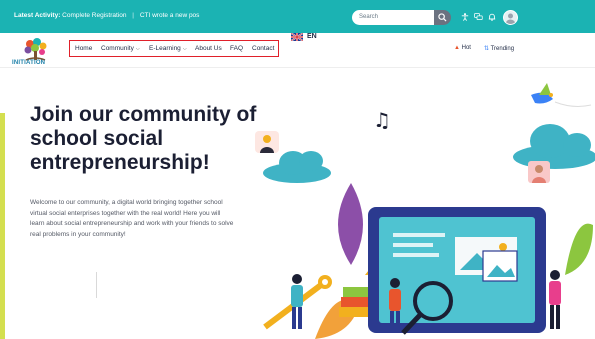 The width and height of the screenshot is (595, 339). I want to click on search-button, so click(442, 17).